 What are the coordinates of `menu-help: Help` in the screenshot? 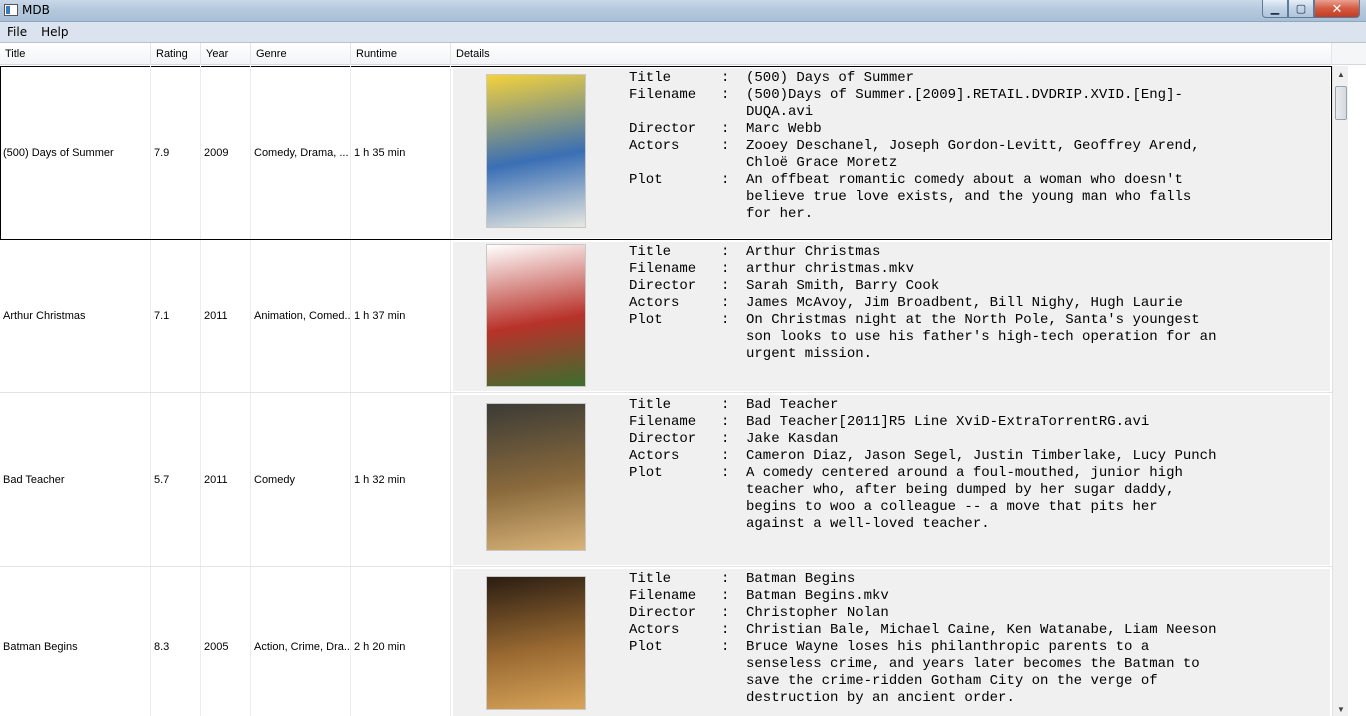 It's located at (54, 32).